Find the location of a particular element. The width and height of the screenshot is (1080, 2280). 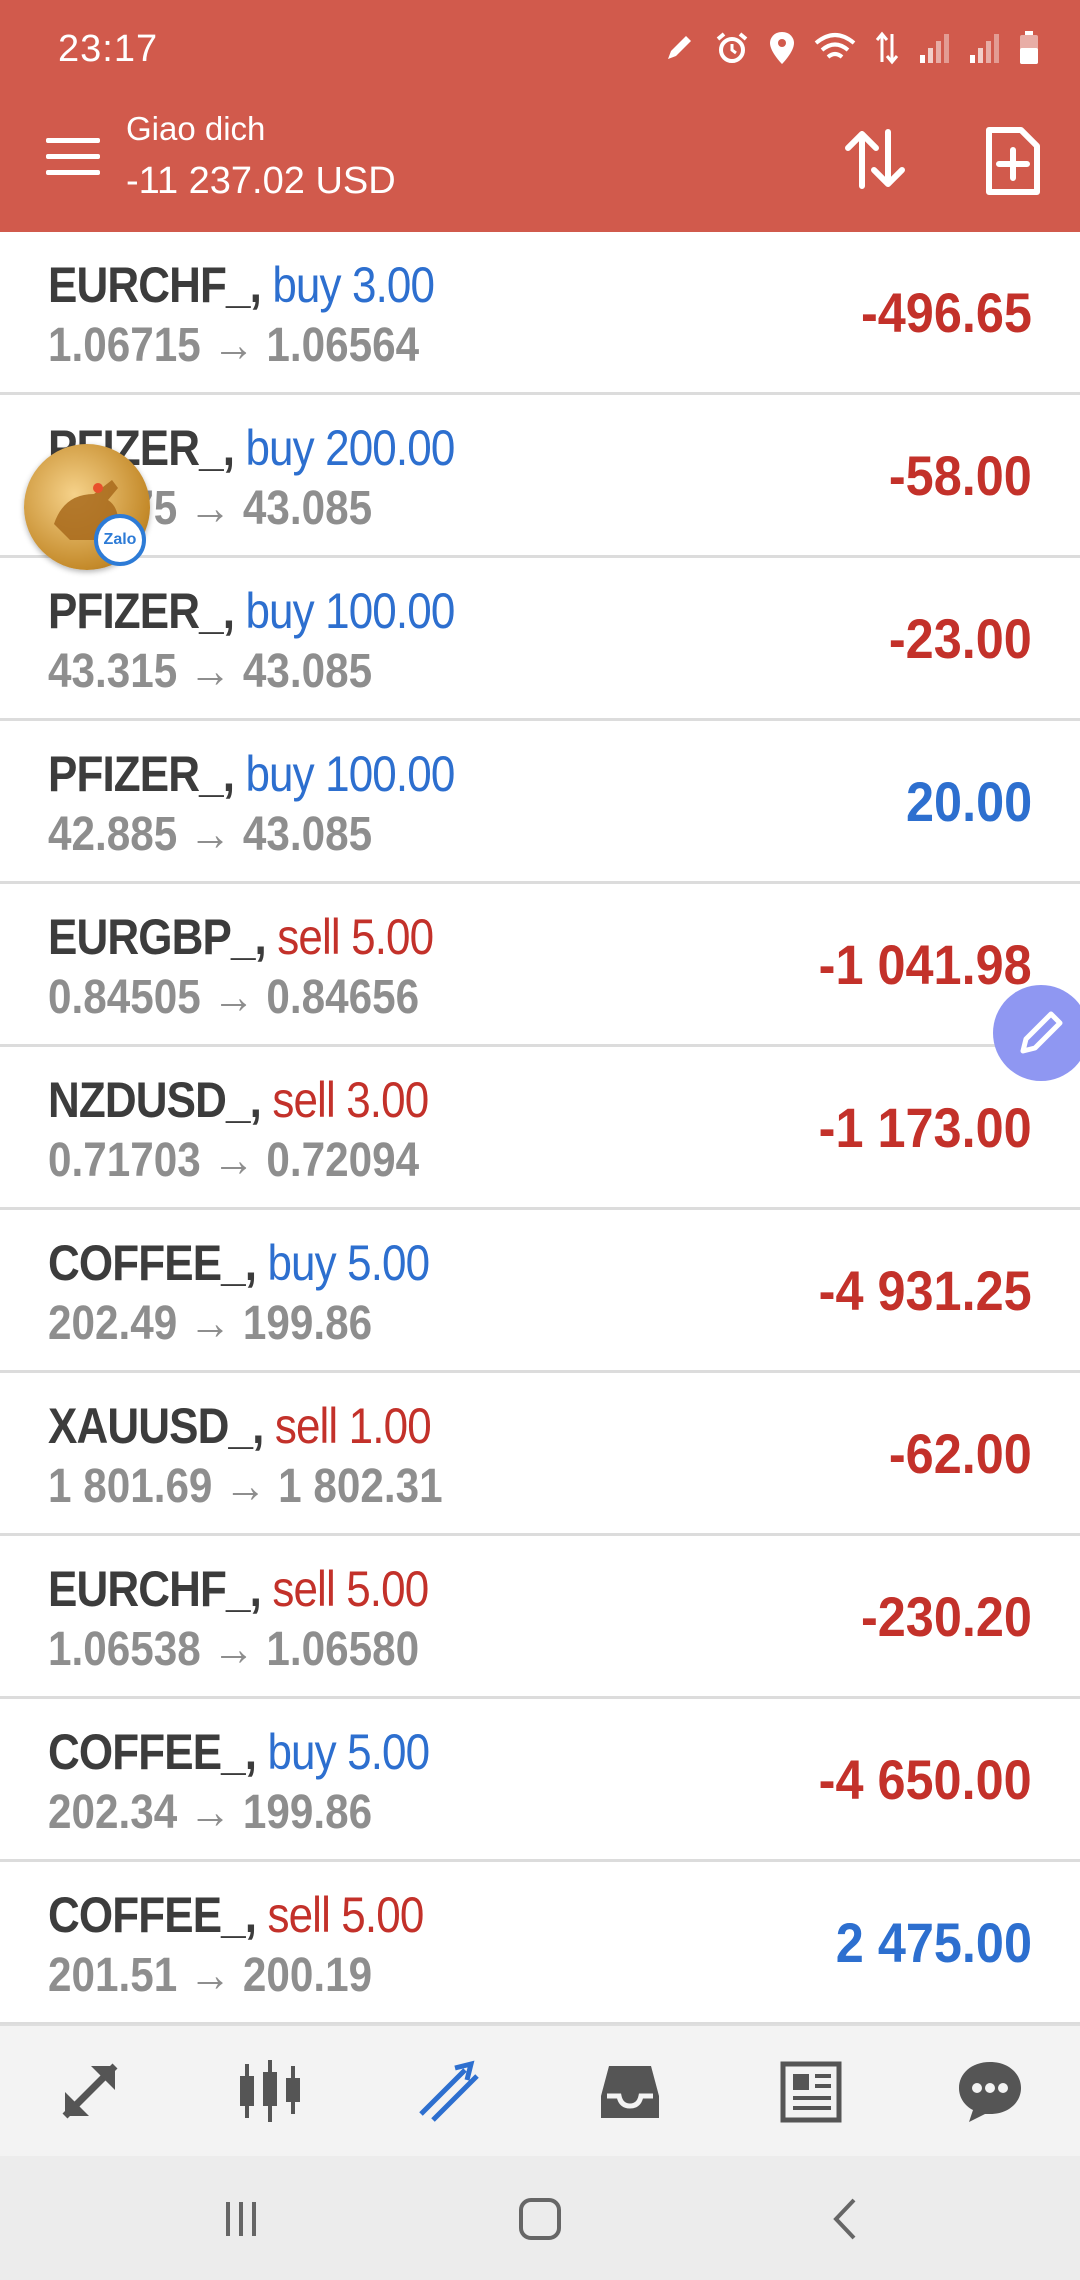

recents-icon is located at coordinates (241, 2219).